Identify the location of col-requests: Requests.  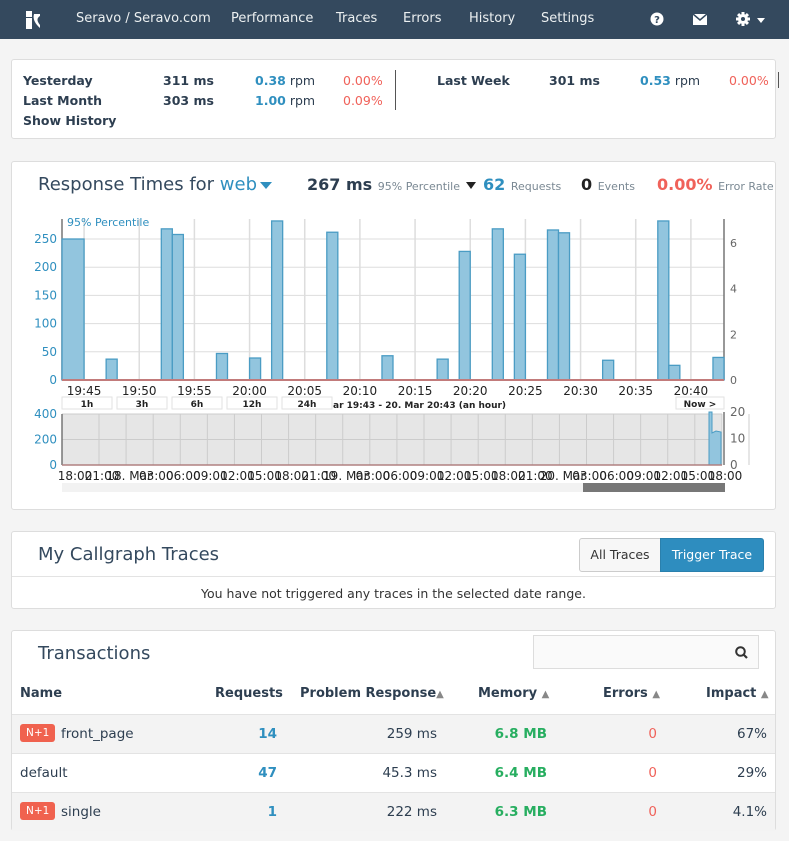
(249, 693).